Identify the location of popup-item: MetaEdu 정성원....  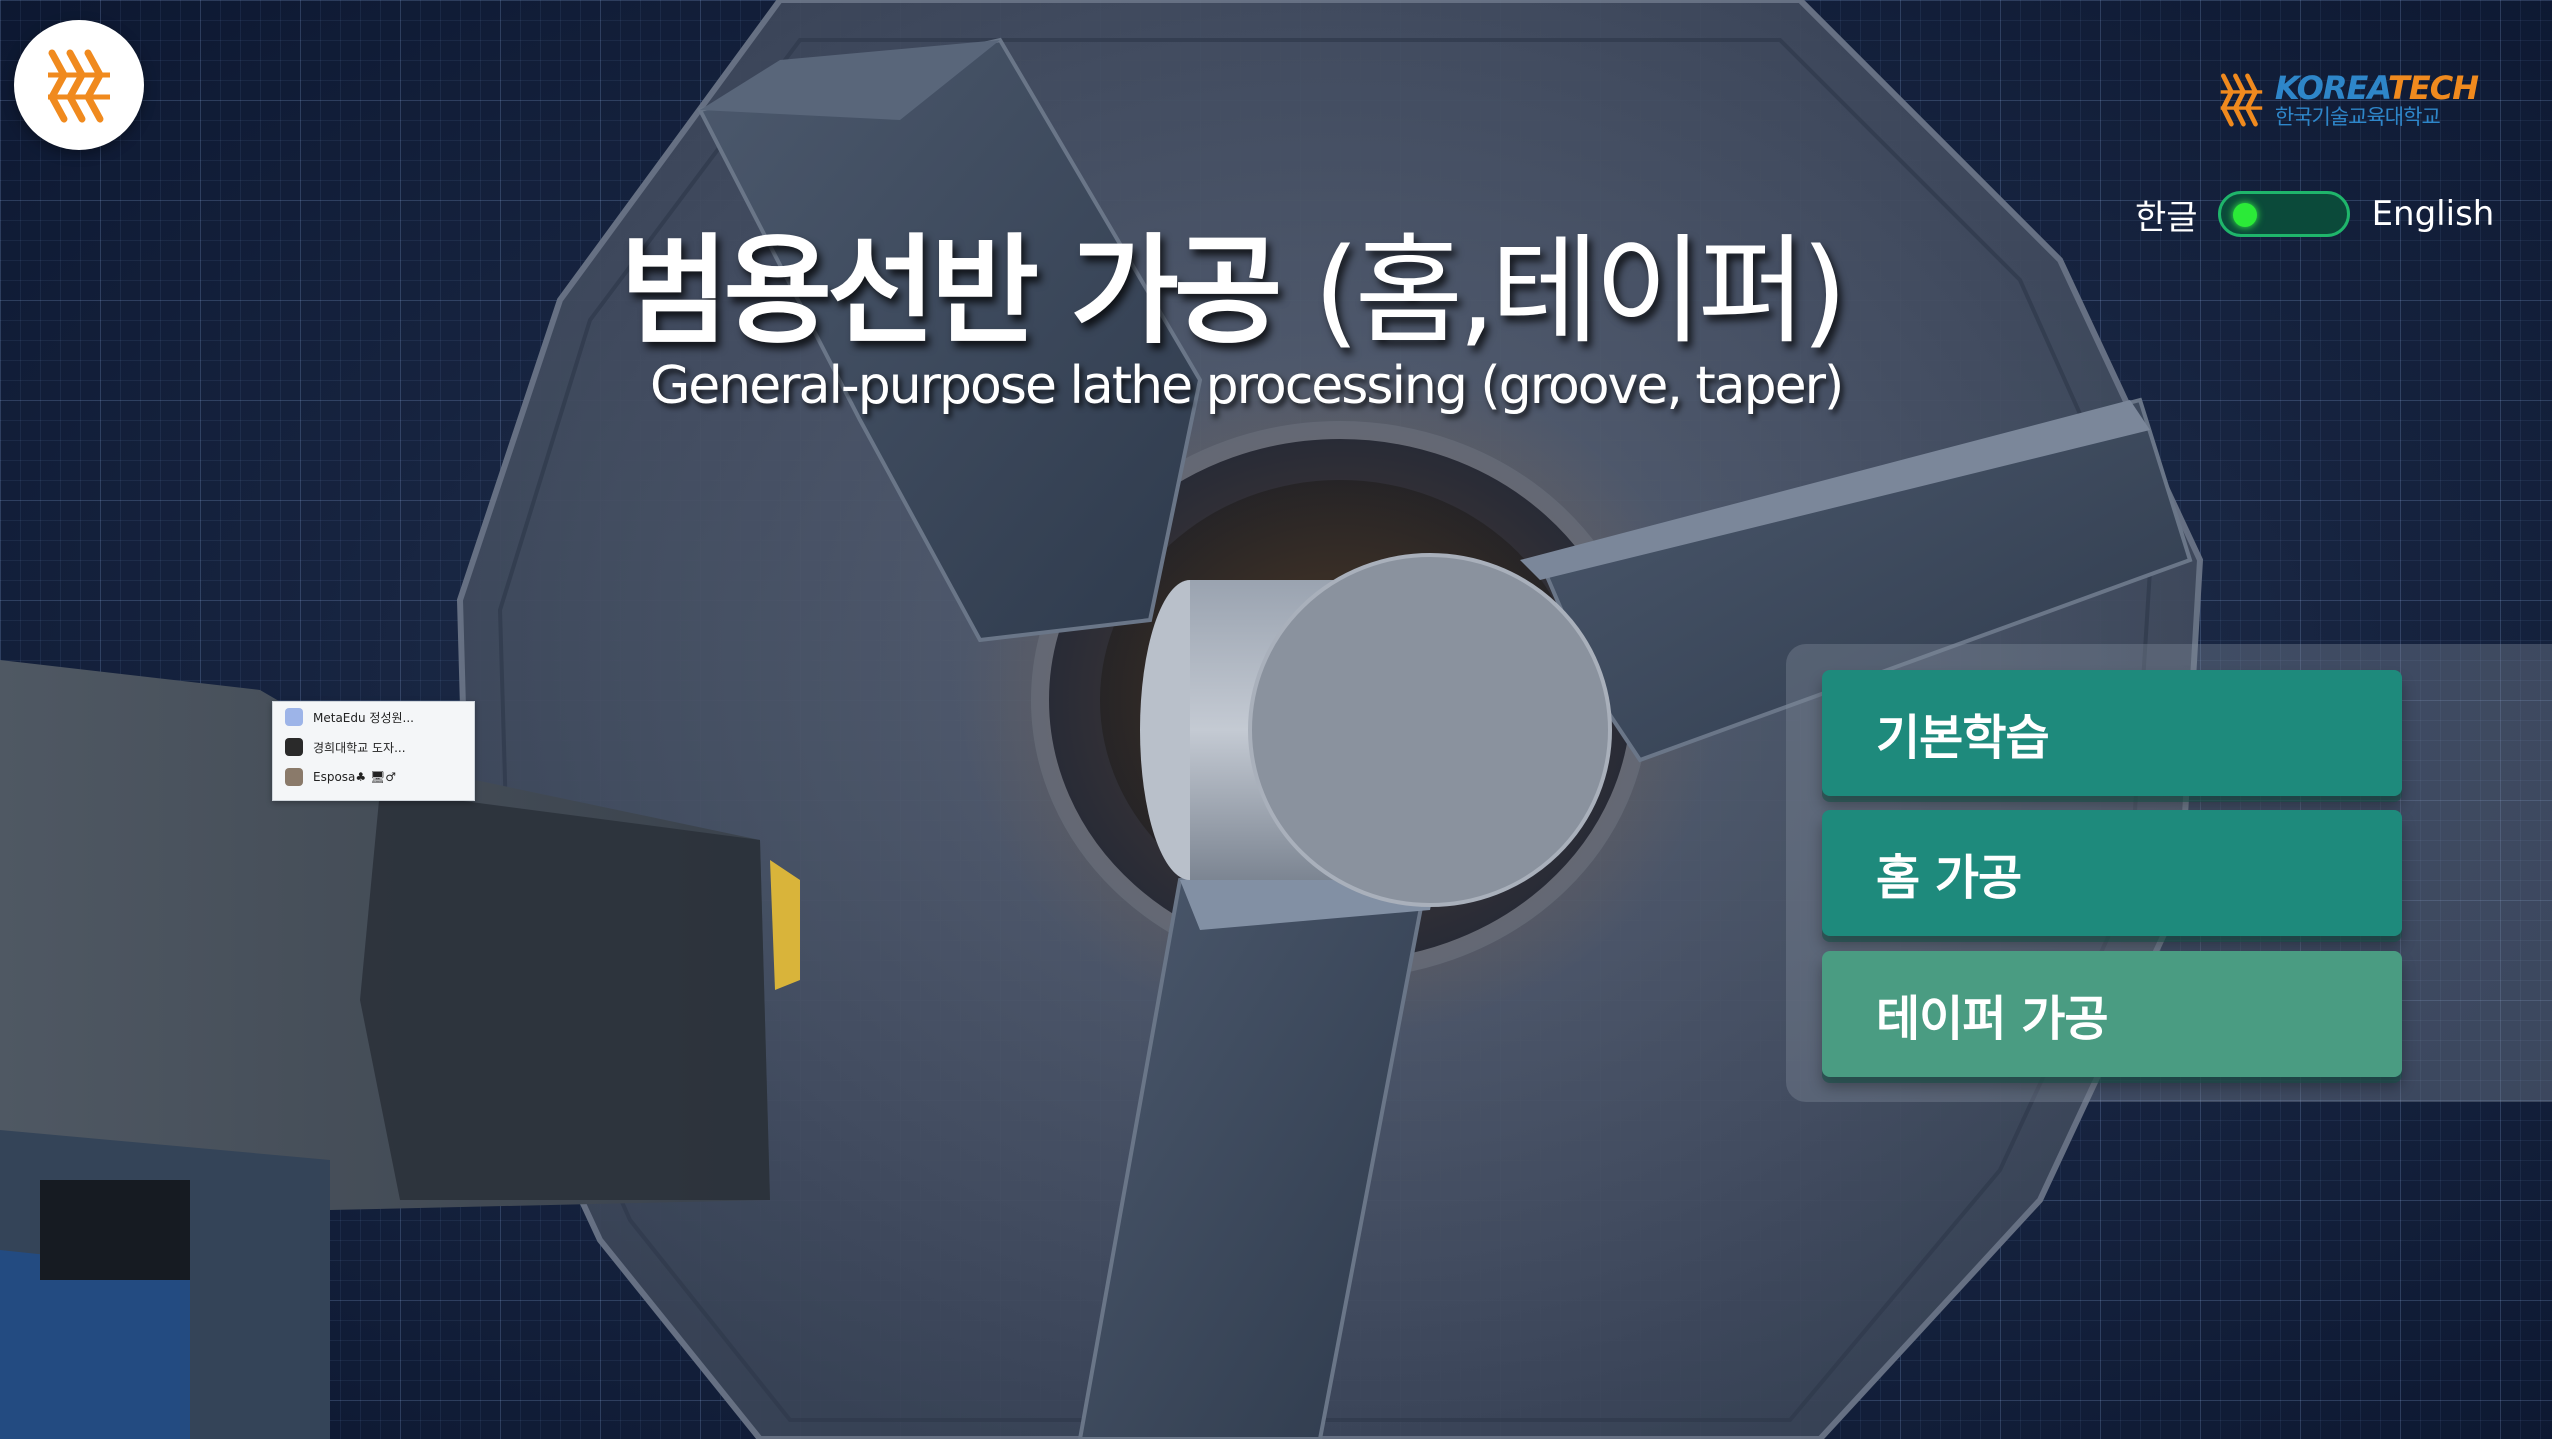
(373, 717).